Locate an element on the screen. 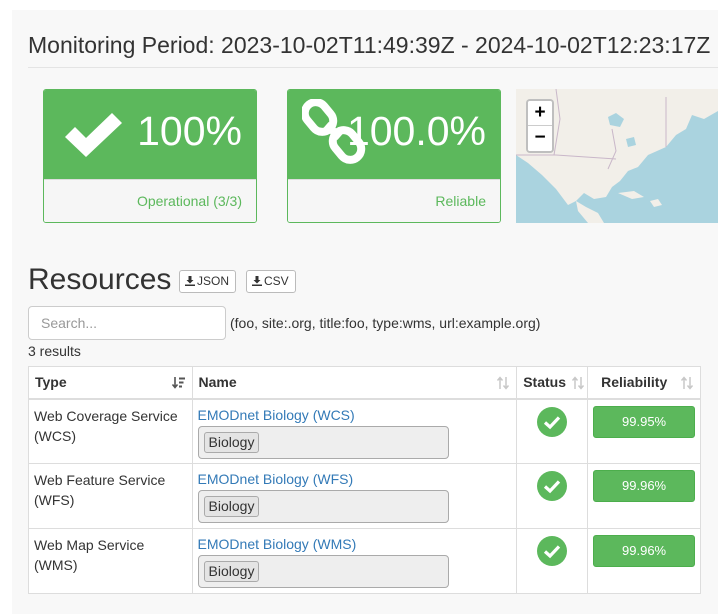 This screenshot has height=614, width=718. download-csv-button: CSV is located at coordinates (271, 281).